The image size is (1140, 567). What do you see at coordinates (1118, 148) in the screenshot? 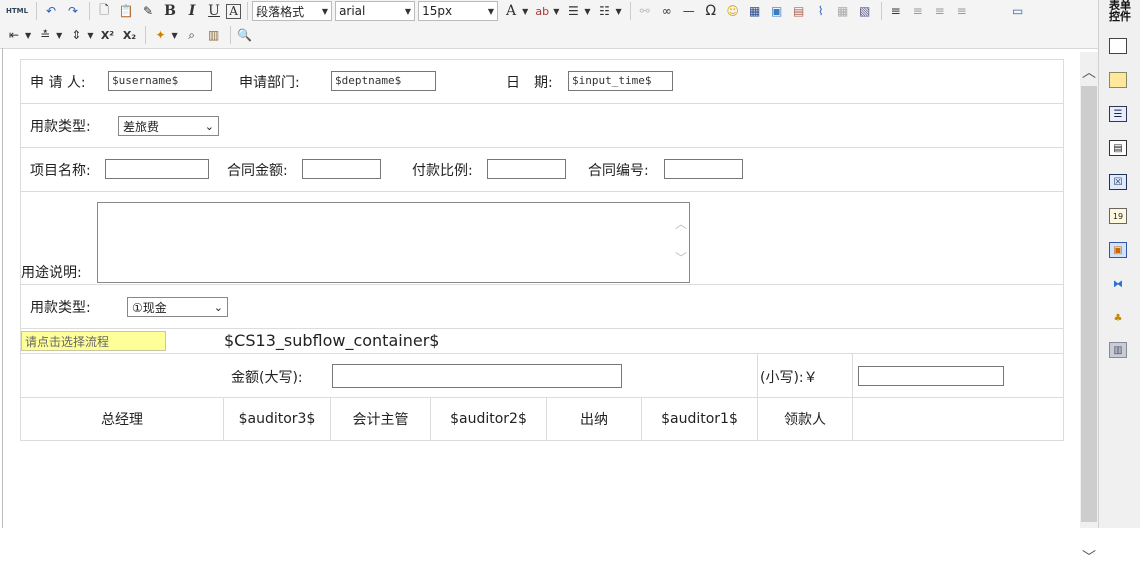
I see `radio-control-icon: ▤` at bounding box center [1118, 148].